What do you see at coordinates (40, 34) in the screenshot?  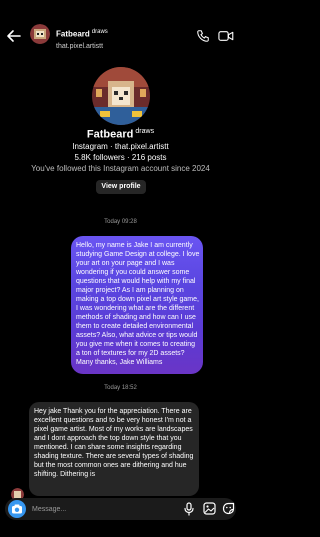 I see `header-avatar` at bounding box center [40, 34].